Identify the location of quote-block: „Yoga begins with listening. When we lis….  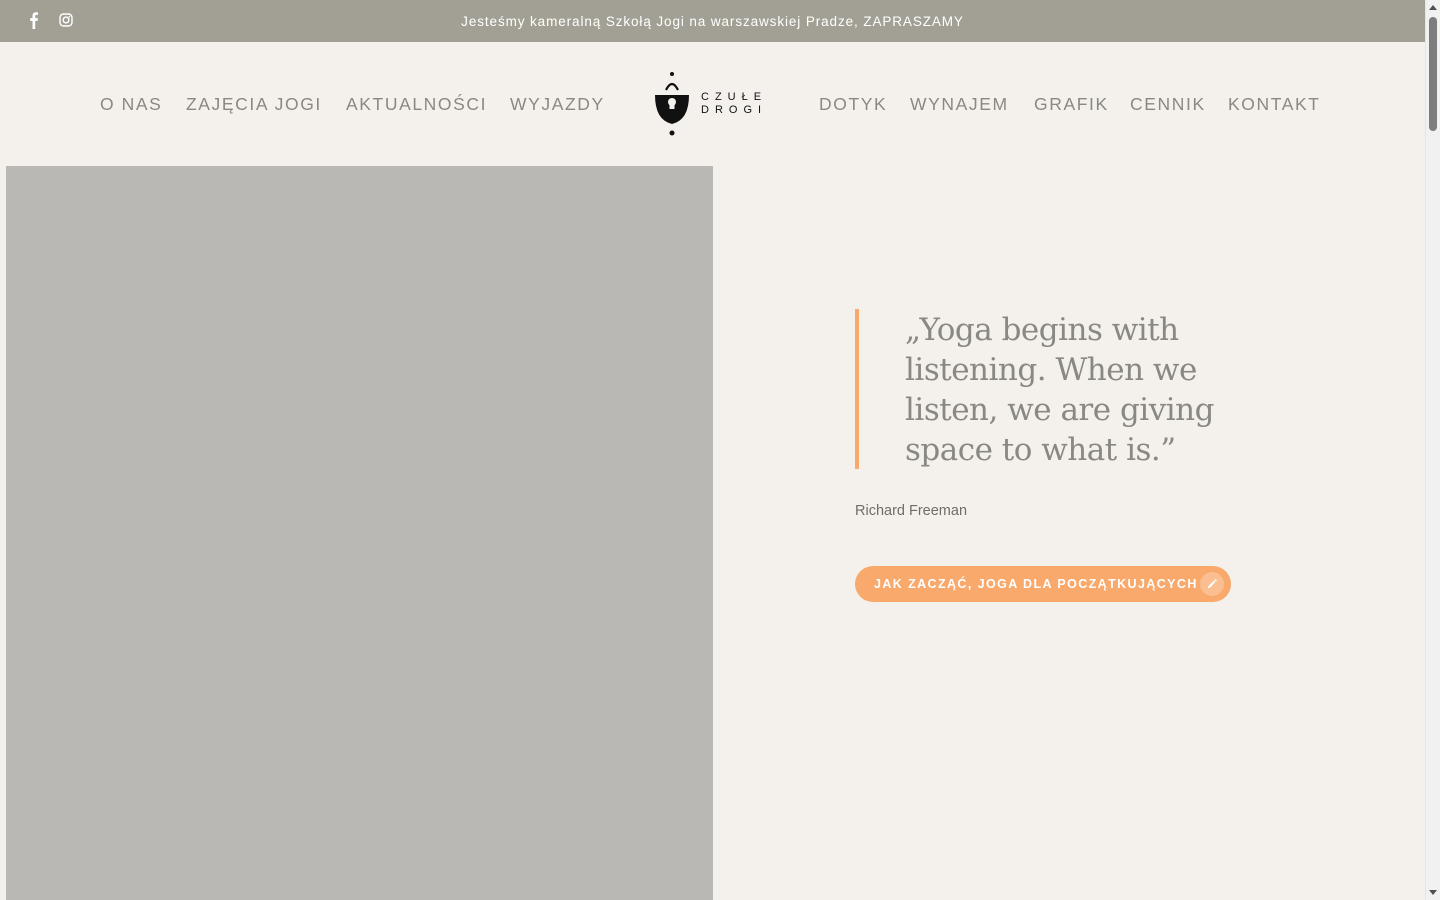
(1065, 389).